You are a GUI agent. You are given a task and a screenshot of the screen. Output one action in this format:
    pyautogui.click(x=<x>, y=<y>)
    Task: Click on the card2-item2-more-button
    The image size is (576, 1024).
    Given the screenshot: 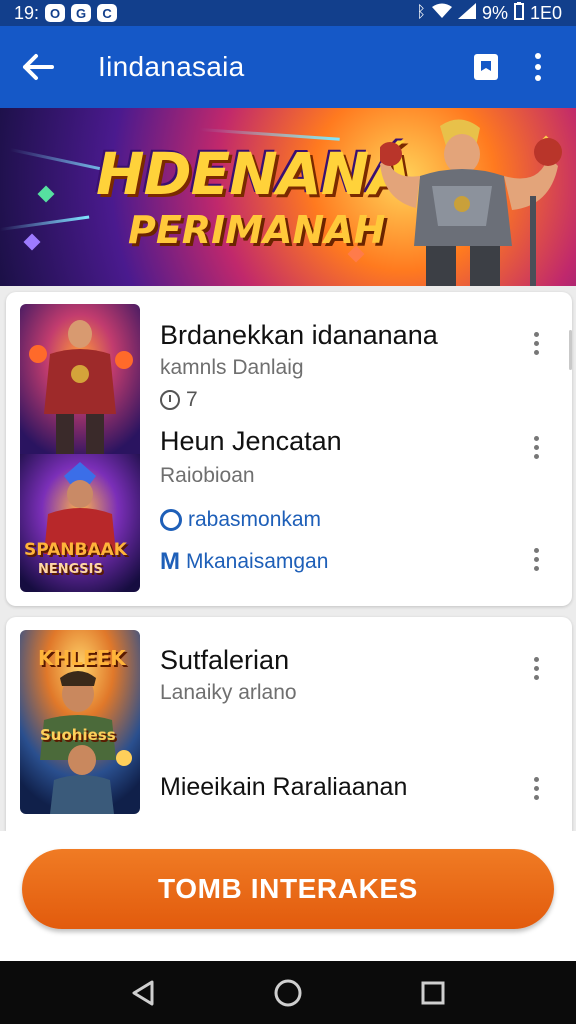 What is the action you would take?
    pyautogui.click(x=536, y=788)
    